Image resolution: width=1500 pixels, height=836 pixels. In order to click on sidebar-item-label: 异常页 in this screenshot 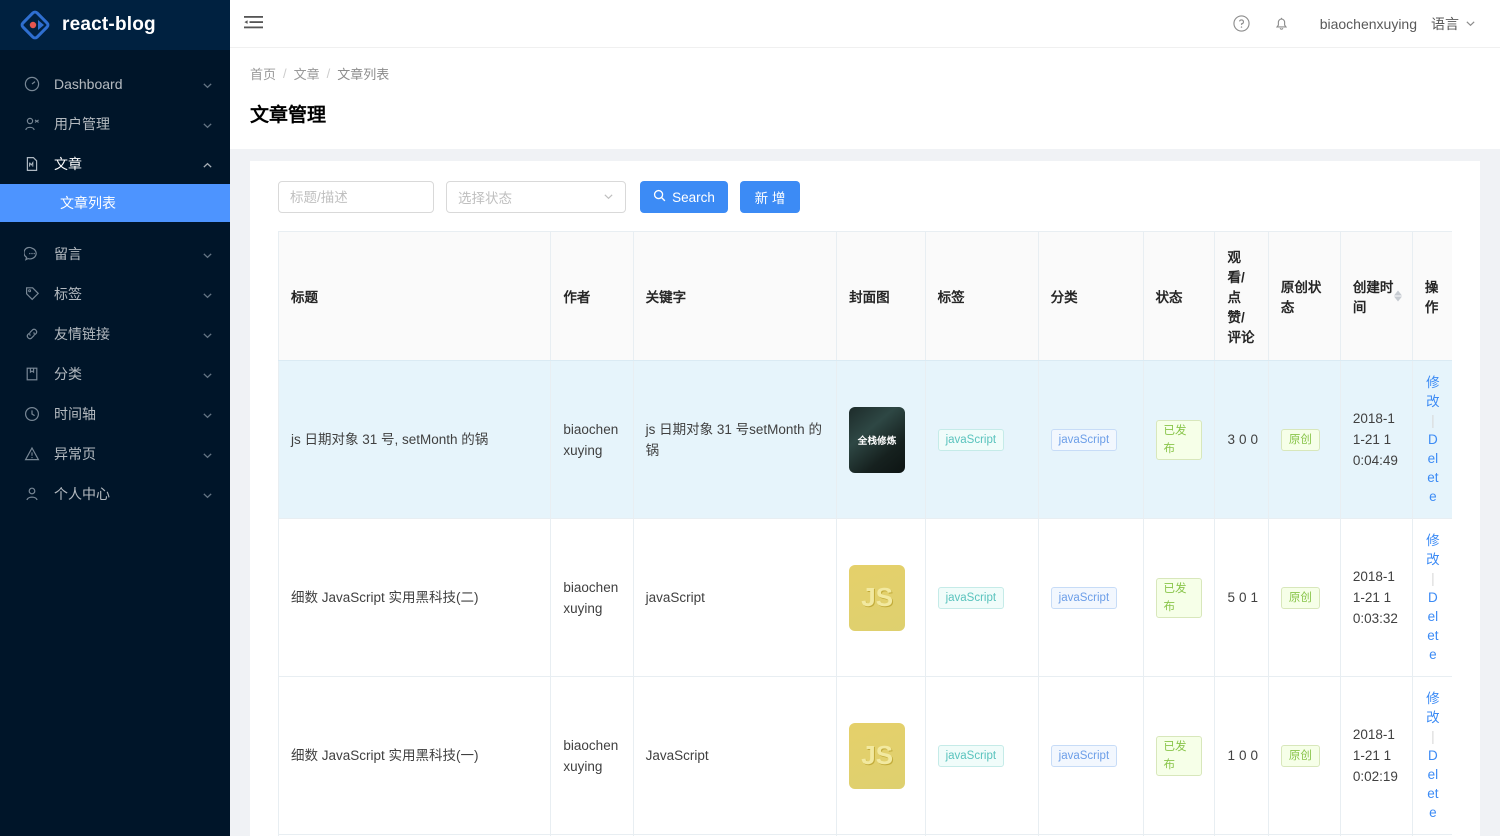, I will do `click(75, 454)`.